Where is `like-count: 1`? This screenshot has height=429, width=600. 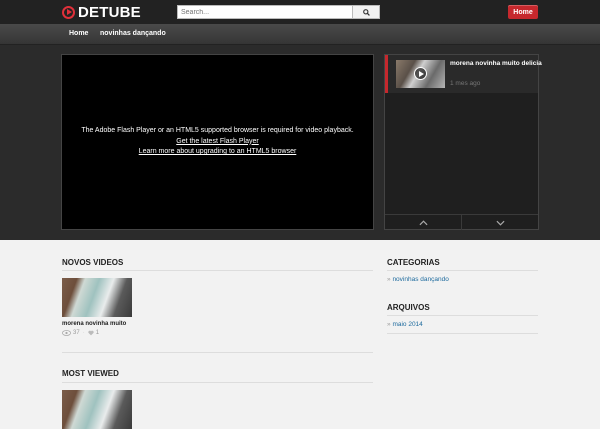 like-count: 1 is located at coordinates (97, 333).